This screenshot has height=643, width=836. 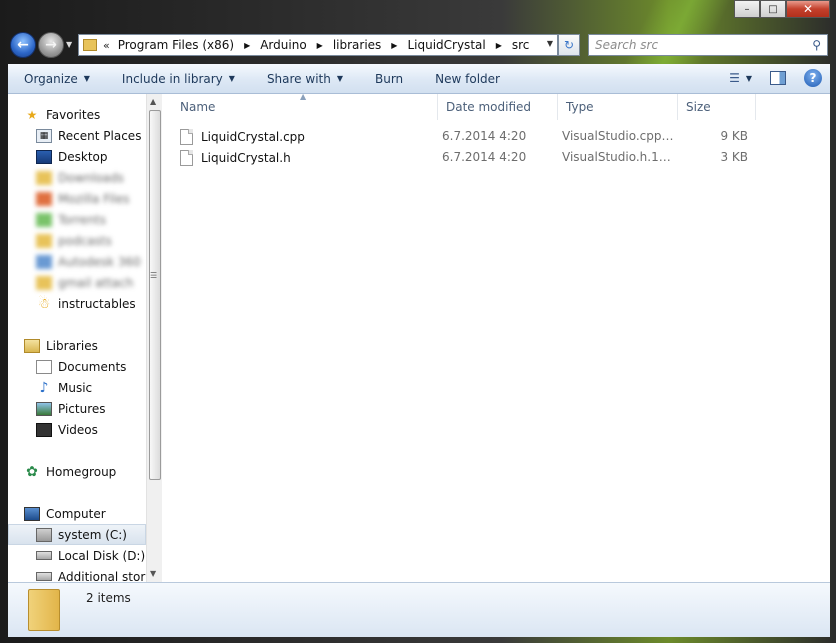 I want to click on nav-gmail-attach-label: gmail attach, so click(x=96, y=282).